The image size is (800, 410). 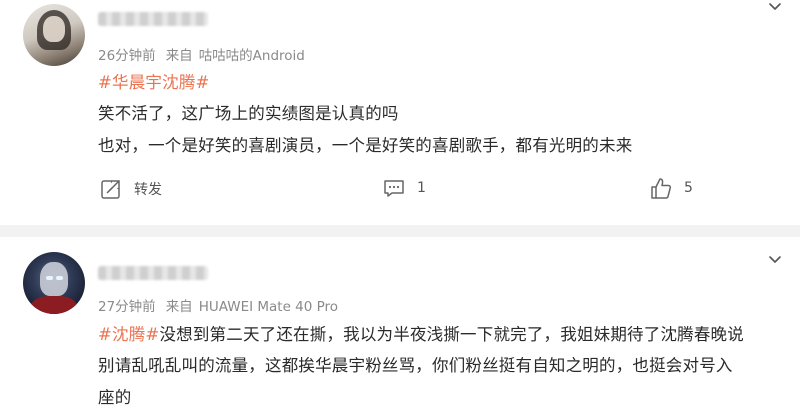 What do you see at coordinates (131, 189) in the screenshot?
I see `repost-button: 转发` at bounding box center [131, 189].